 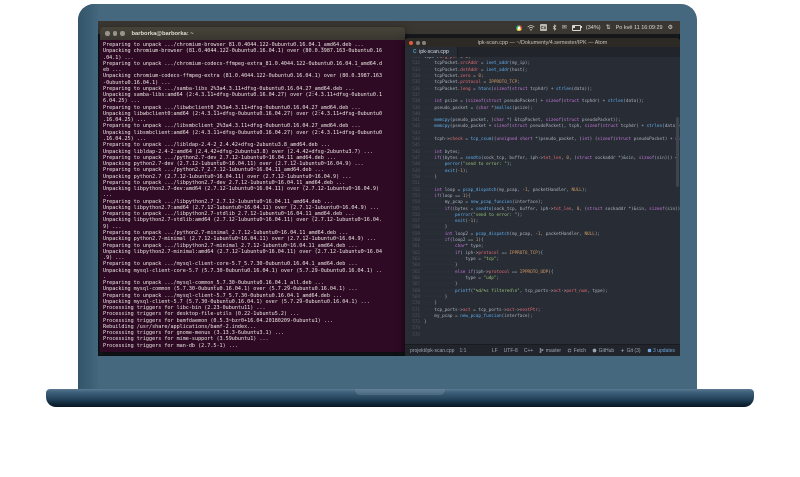 What do you see at coordinates (622, 350) in the screenshot?
I see `git-plus-icon` at bounding box center [622, 350].